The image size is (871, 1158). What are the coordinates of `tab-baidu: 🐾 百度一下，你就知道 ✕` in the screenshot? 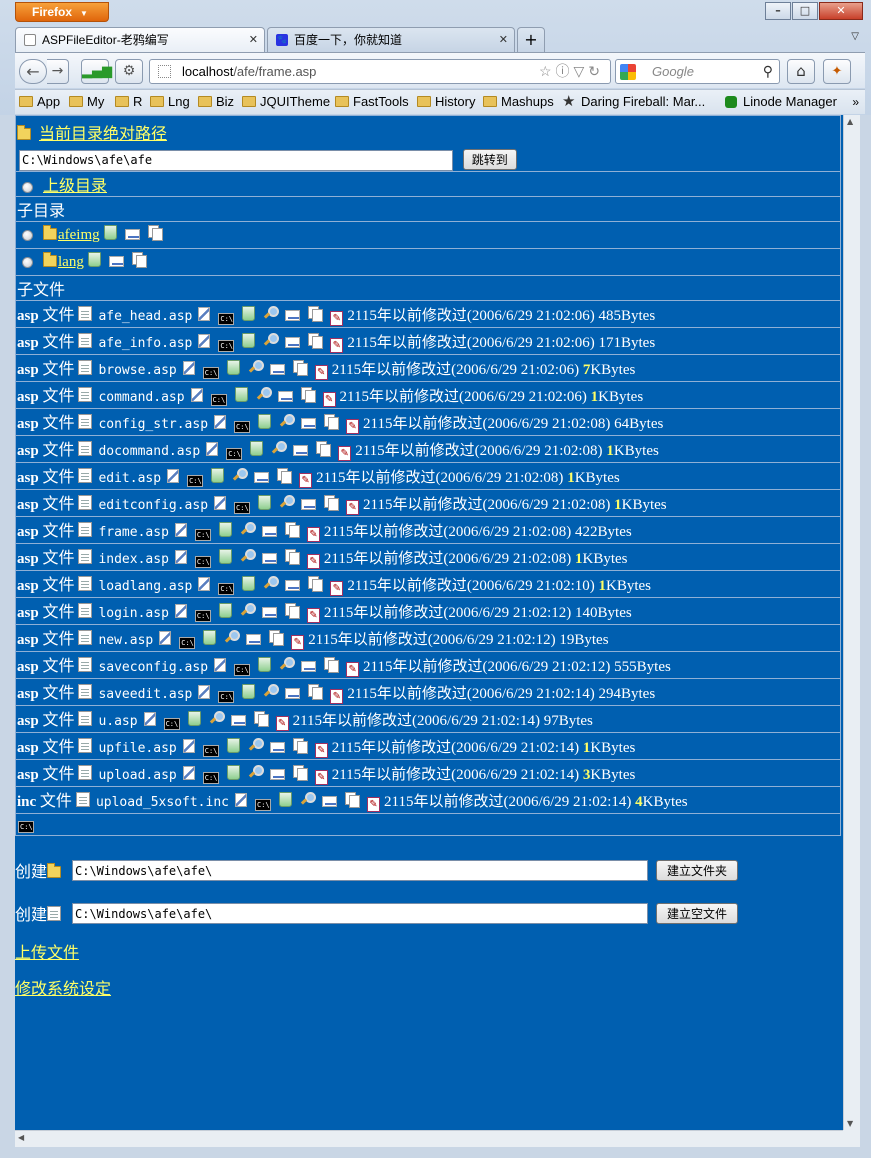 It's located at (391, 39).